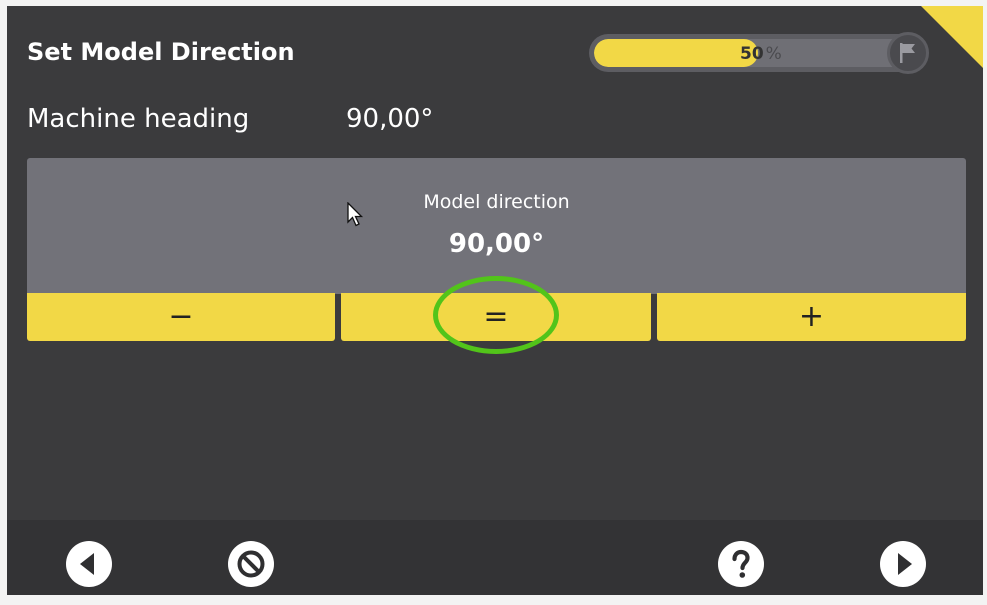  I want to click on progress-text: 50%, so click(761, 54).